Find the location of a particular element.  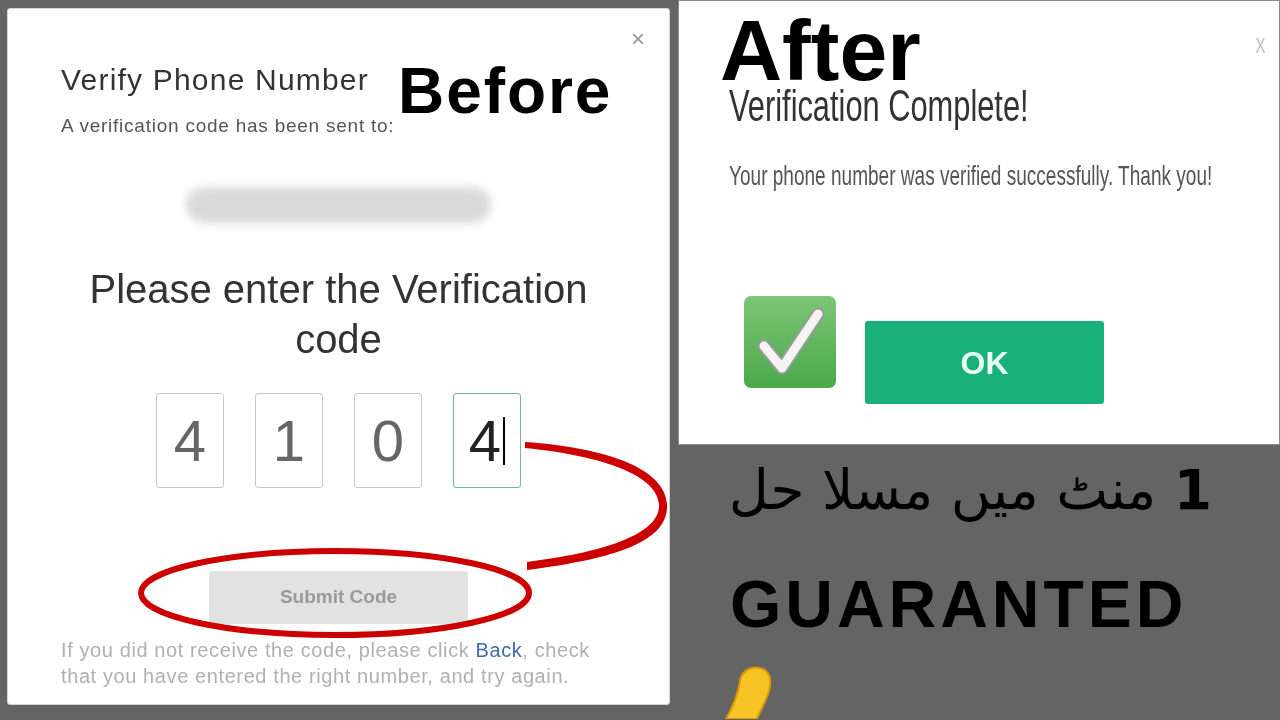

dialog-title: Verify Phone Number is located at coordinates (215, 80).